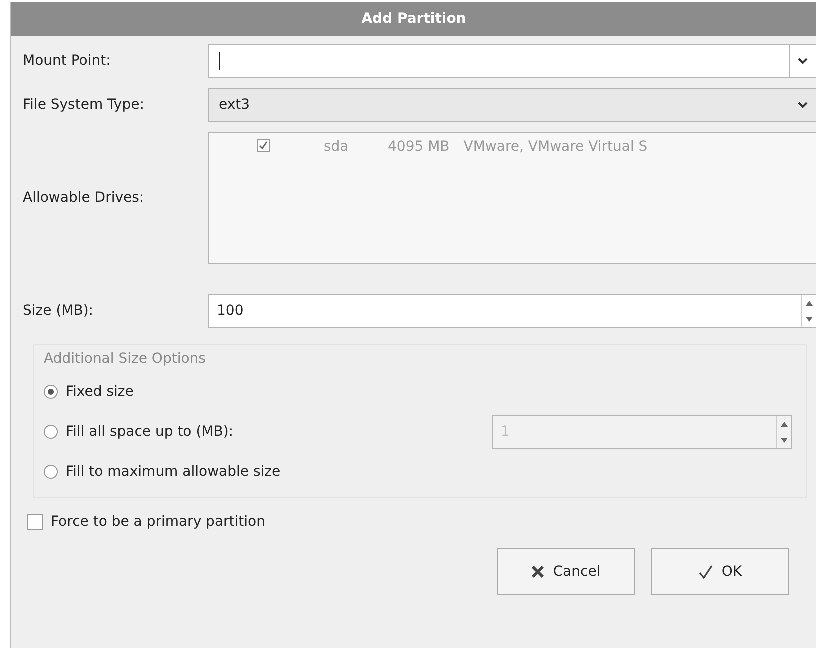 The height and width of the screenshot is (651, 816). What do you see at coordinates (337, 147) in the screenshot?
I see `drive-name: sda` at bounding box center [337, 147].